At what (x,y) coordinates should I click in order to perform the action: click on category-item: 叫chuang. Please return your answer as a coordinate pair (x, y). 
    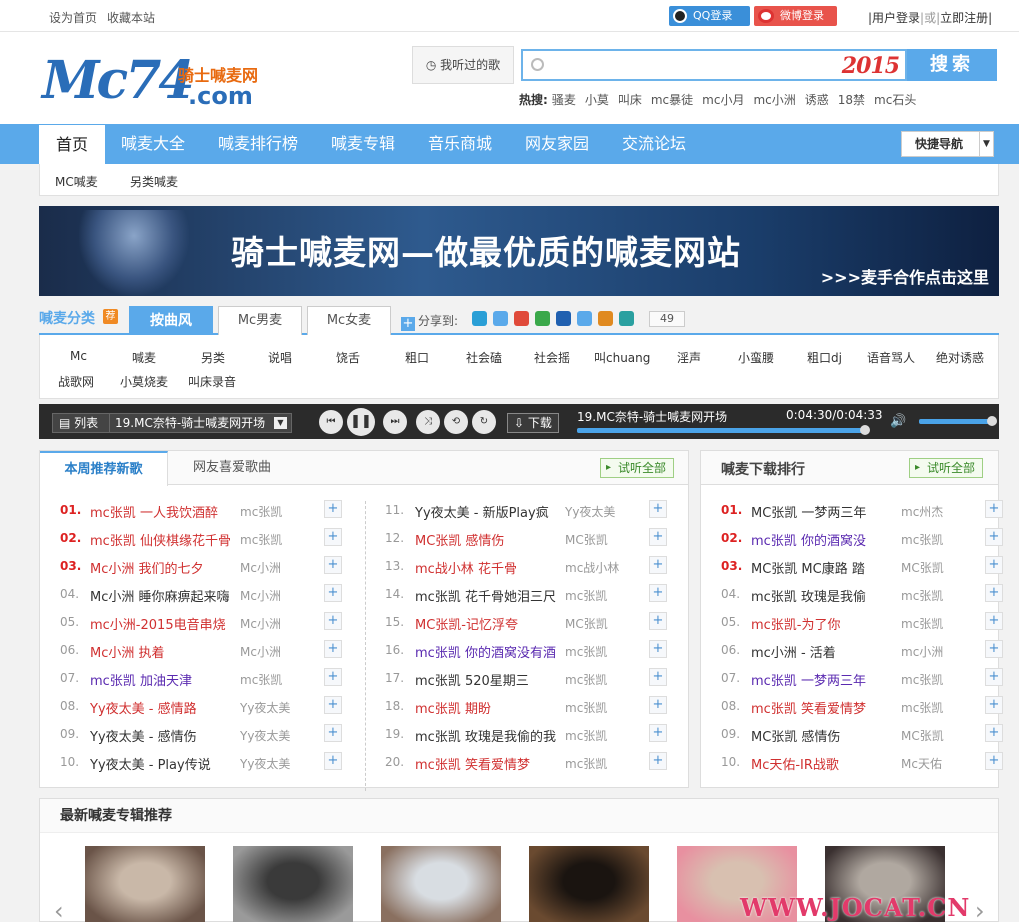
    Looking at the image, I should click on (622, 357).